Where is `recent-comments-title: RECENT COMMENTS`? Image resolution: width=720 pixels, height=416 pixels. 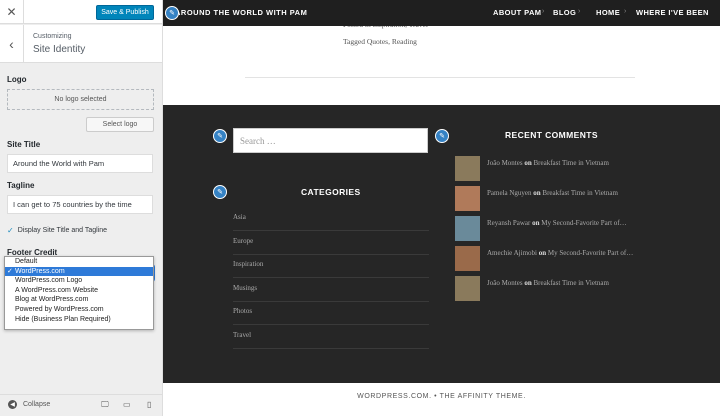
recent-comments-title: RECENT COMMENTS is located at coordinates (551, 135).